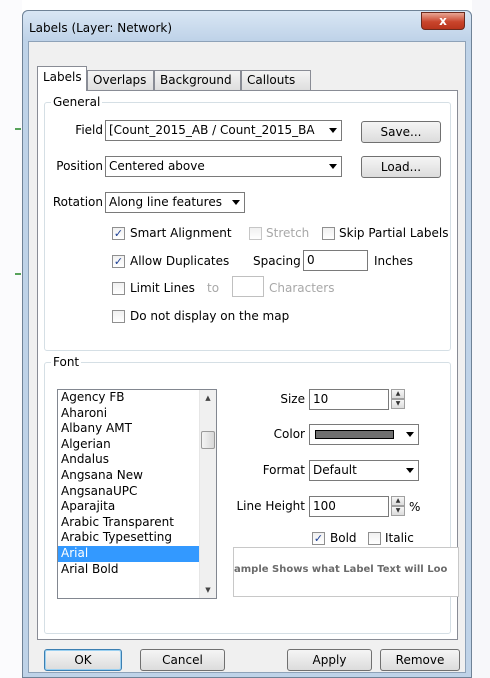  Describe the element at coordinates (335, 470) in the screenshot. I see `format-select-value: Default` at that location.